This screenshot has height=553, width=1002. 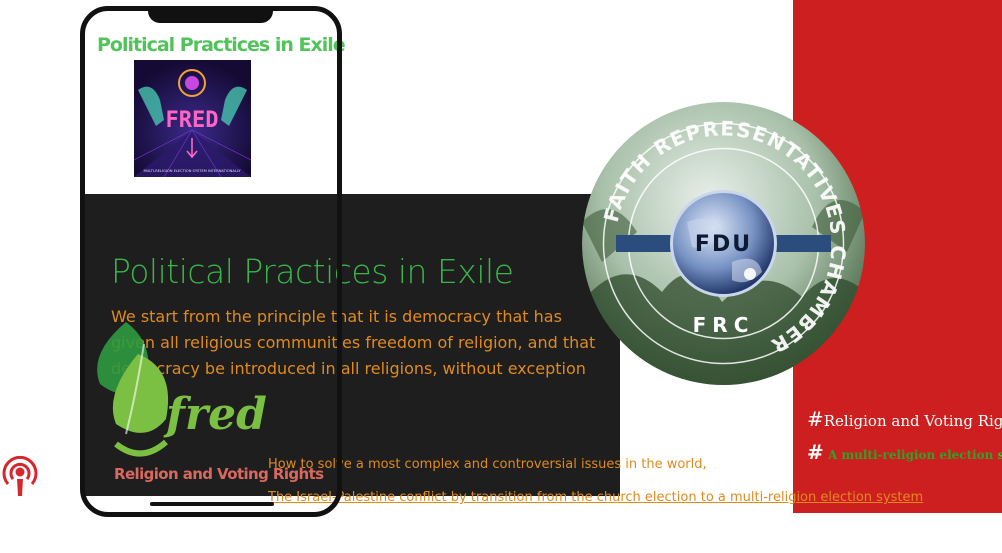 I want to click on phone-notch, so click(x=210, y=14).